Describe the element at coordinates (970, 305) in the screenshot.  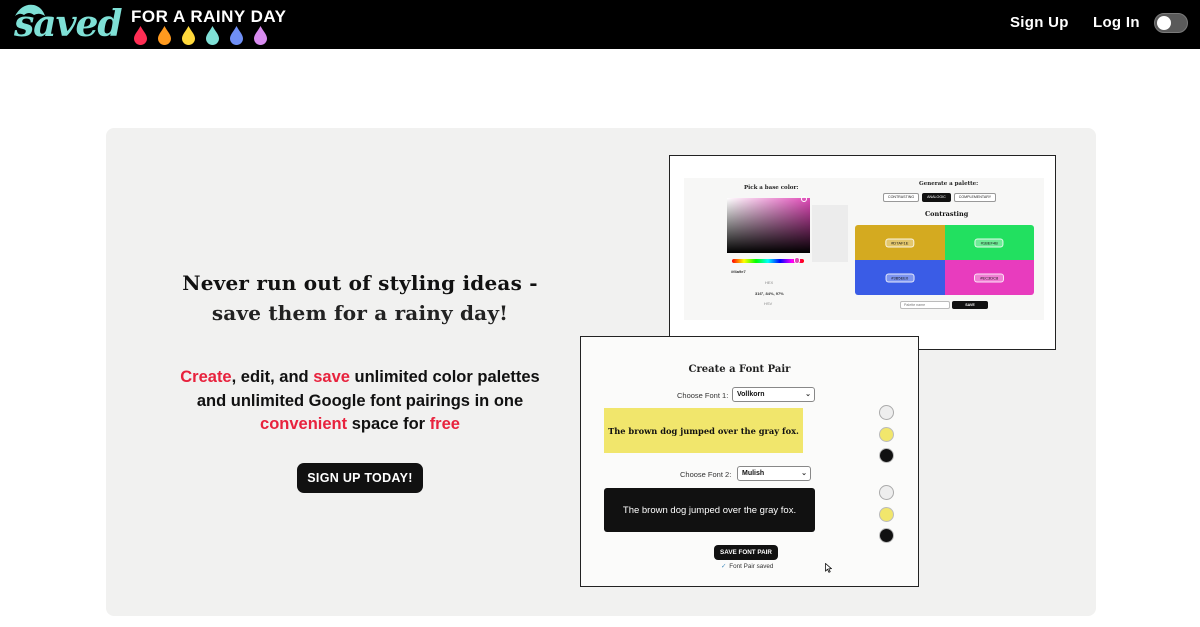
I see `palette-save-button: SAVE` at that location.